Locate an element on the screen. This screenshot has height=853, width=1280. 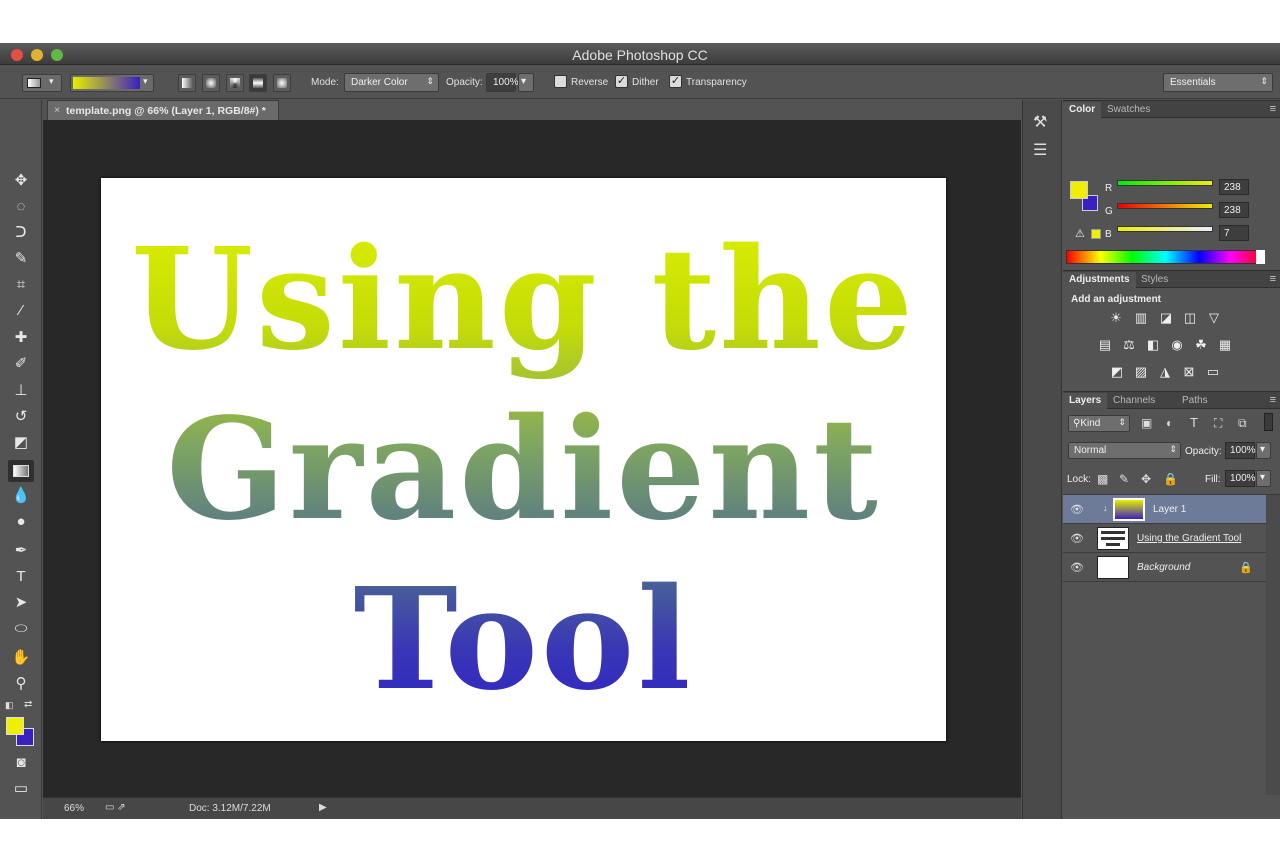
tab-styles: Styles is located at coordinates (1154, 279).